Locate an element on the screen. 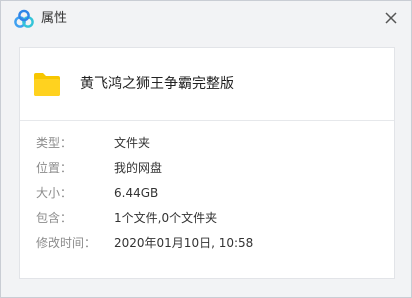  modified-value: 2020年01月10日, 10:58 is located at coordinates (184, 243).